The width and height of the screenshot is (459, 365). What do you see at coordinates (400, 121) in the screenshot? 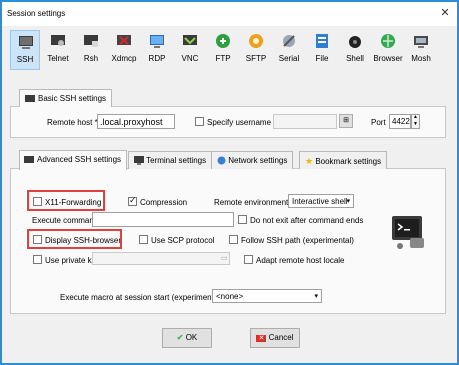
I see `port-input: 4422` at bounding box center [400, 121].